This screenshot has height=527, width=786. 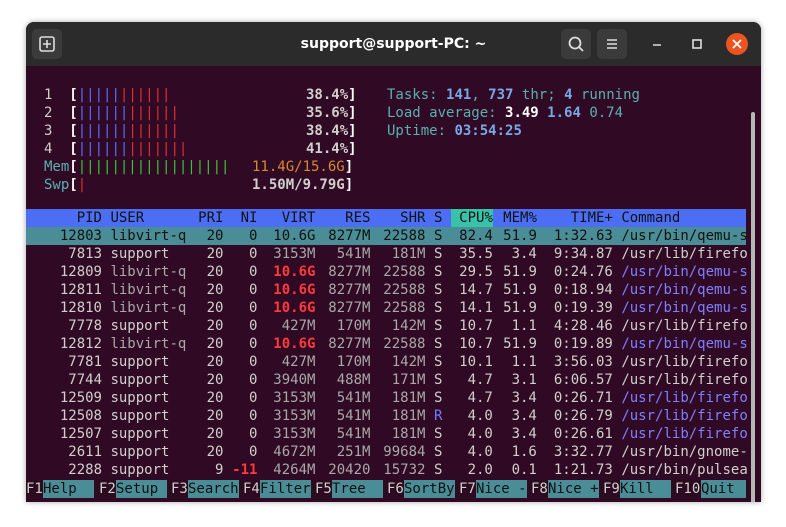 What do you see at coordinates (116, 149) in the screenshot?
I see `cpu-meter: 4 [|||||||||||||` at bounding box center [116, 149].